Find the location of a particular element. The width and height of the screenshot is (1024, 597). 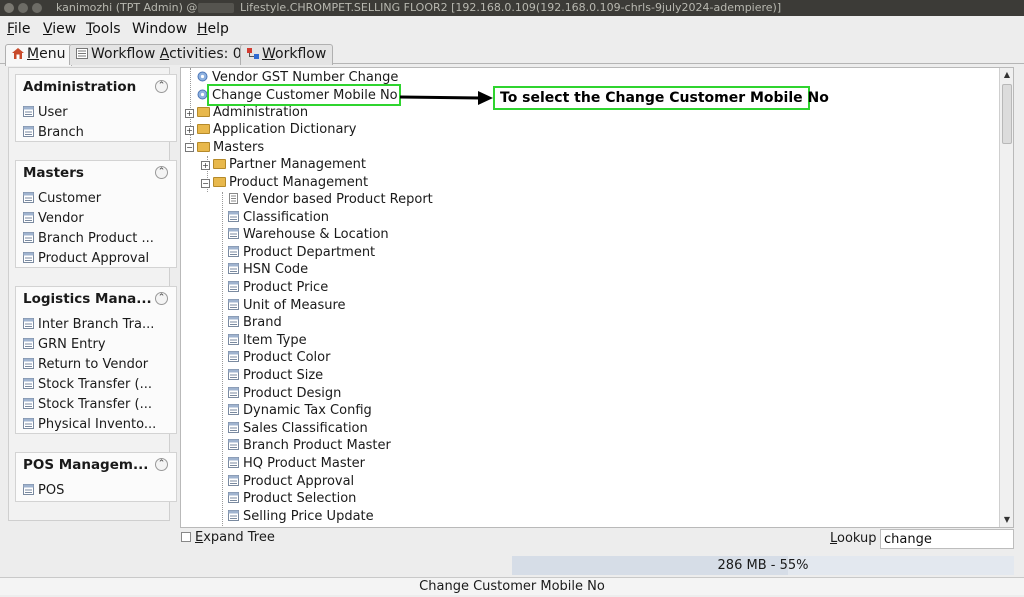

tree-node-child: Sales Classification is located at coordinates (298, 428).